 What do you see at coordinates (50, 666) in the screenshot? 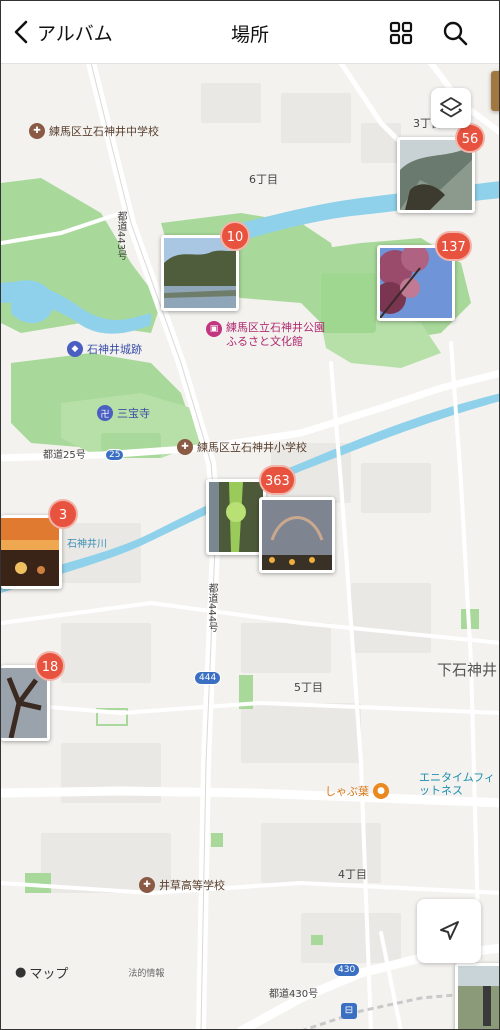
I see `cluster-count-badge: 18` at bounding box center [50, 666].